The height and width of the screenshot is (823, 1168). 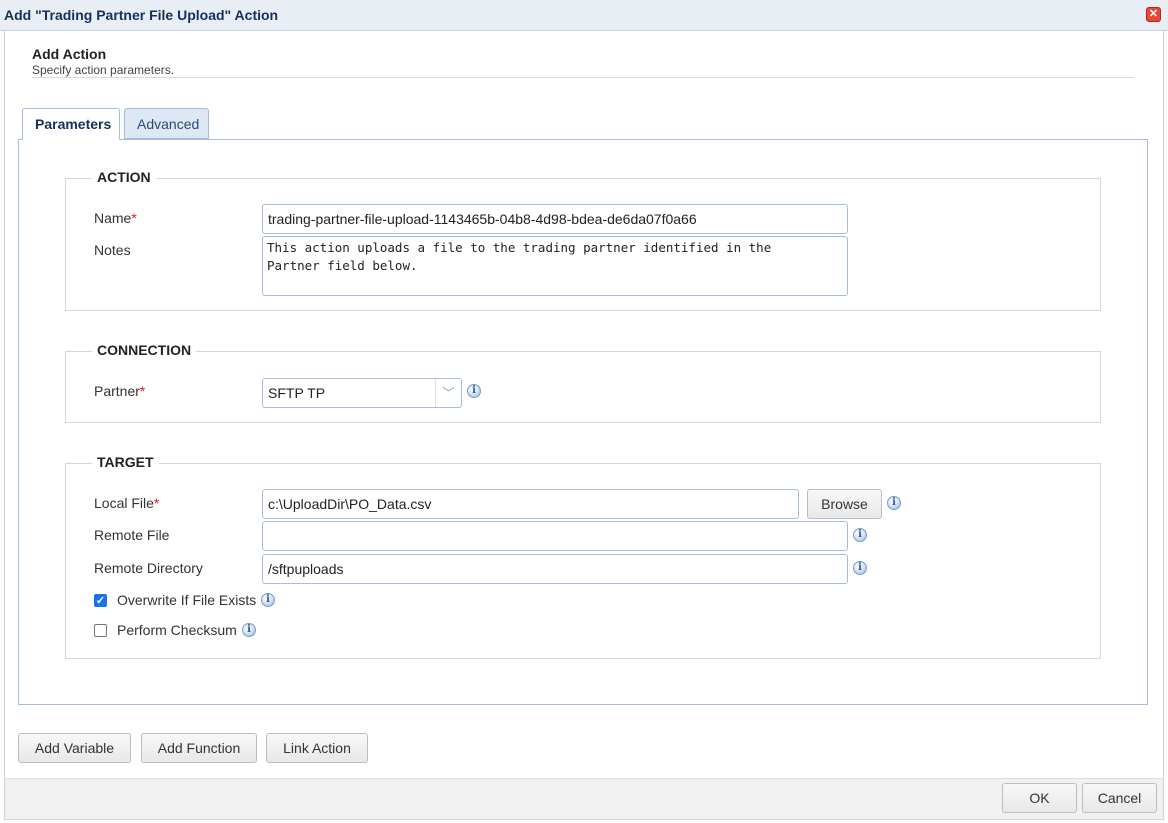 What do you see at coordinates (177, 630) in the screenshot?
I see `checksum-label: Perform Checksum` at bounding box center [177, 630].